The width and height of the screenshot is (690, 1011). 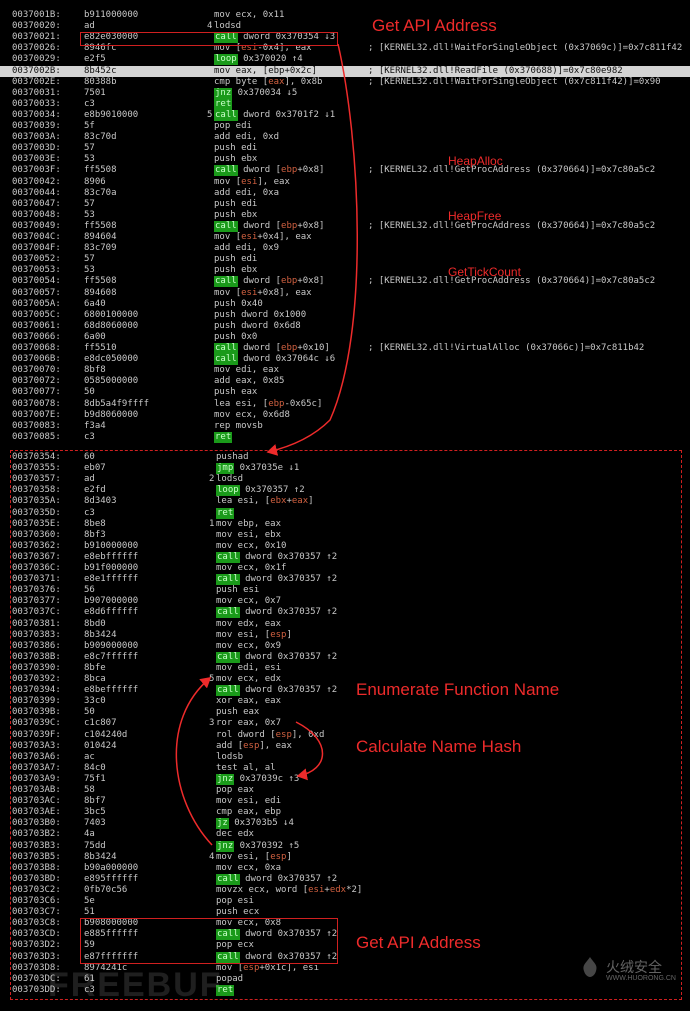 I want to click on huorong-logo-icon, so click(x=590, y=967).